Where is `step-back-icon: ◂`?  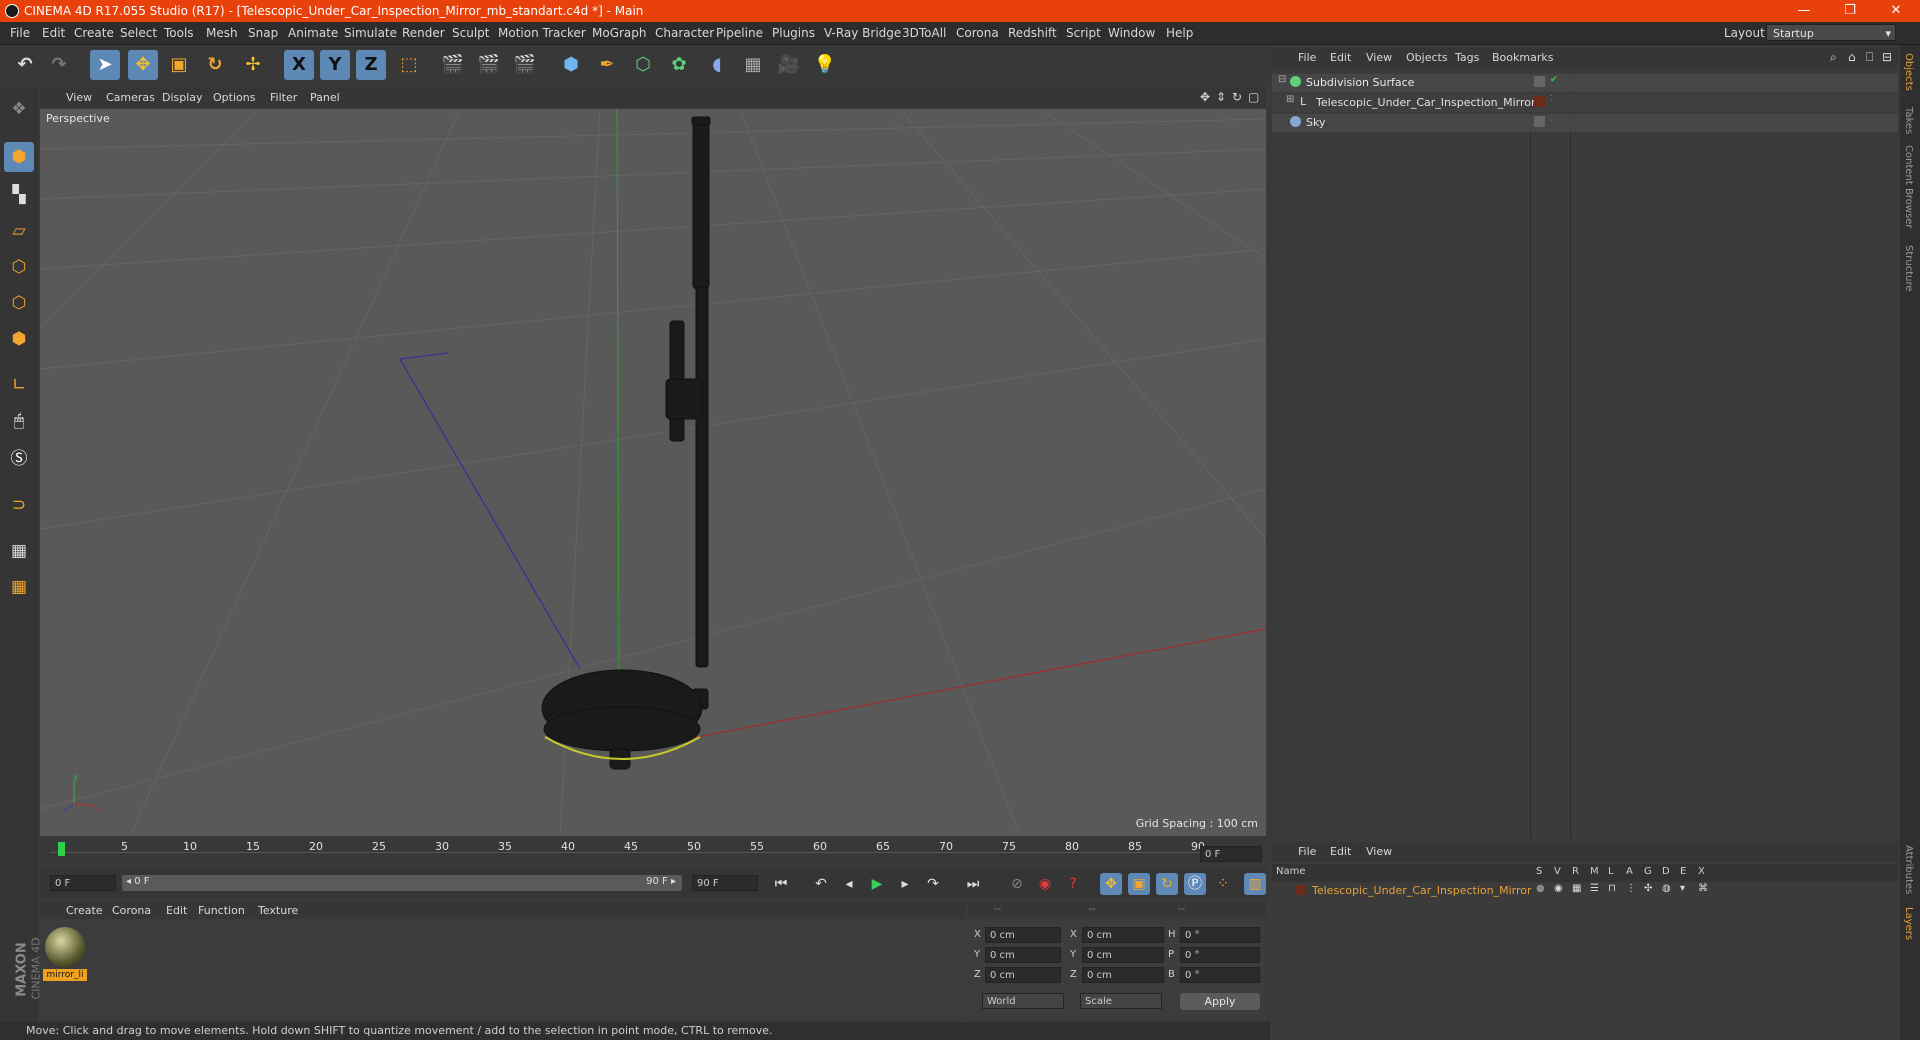 step-back-icon: ◂ is located at coordinates (849, 884).